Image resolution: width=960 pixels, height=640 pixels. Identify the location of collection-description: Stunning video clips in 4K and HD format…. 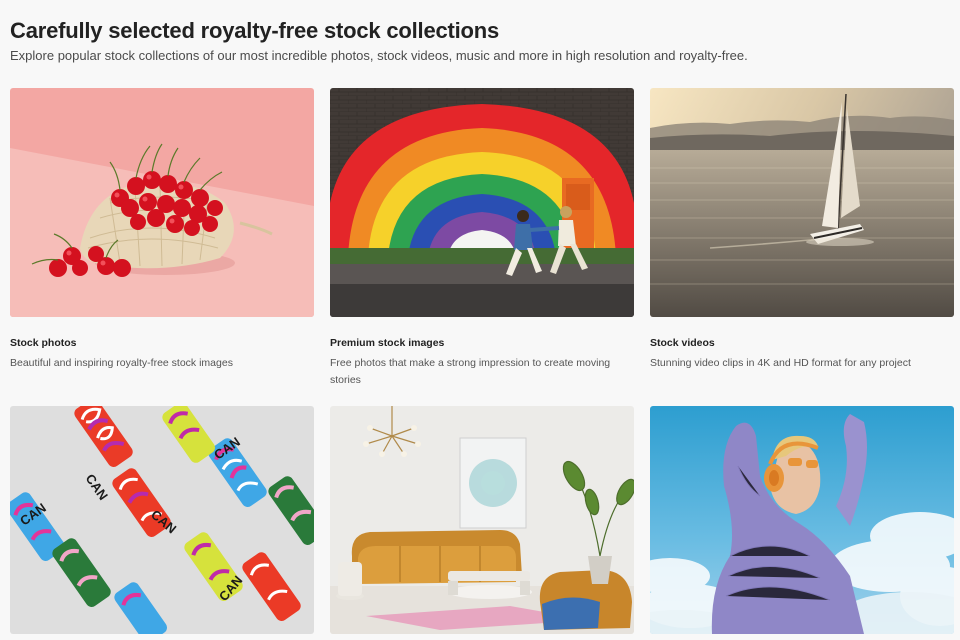
(780, 363).